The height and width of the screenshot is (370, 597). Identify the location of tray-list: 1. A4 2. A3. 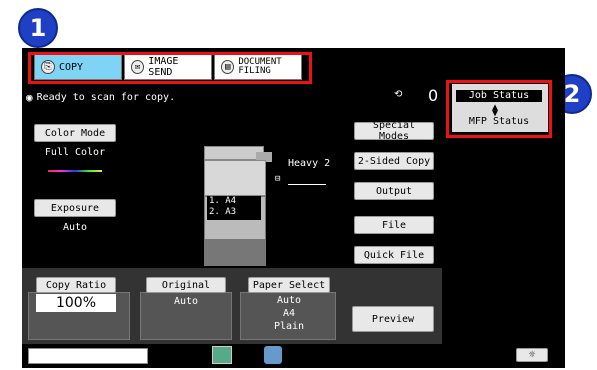
(234, 208).